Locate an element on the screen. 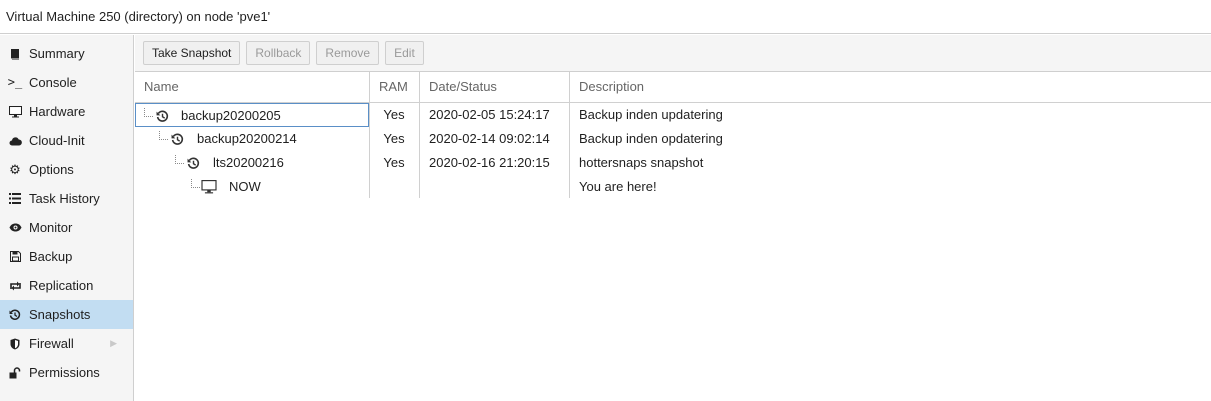 The width and height of the screenshot is (1211, 401). snapshot-name: lts20200216 is located at coordinates (248, 162).